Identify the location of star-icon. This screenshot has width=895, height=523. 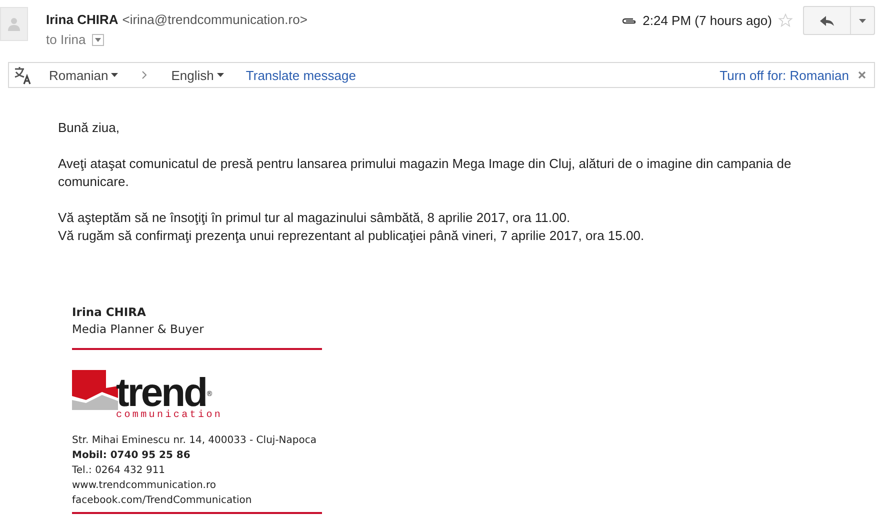
(785, 20).